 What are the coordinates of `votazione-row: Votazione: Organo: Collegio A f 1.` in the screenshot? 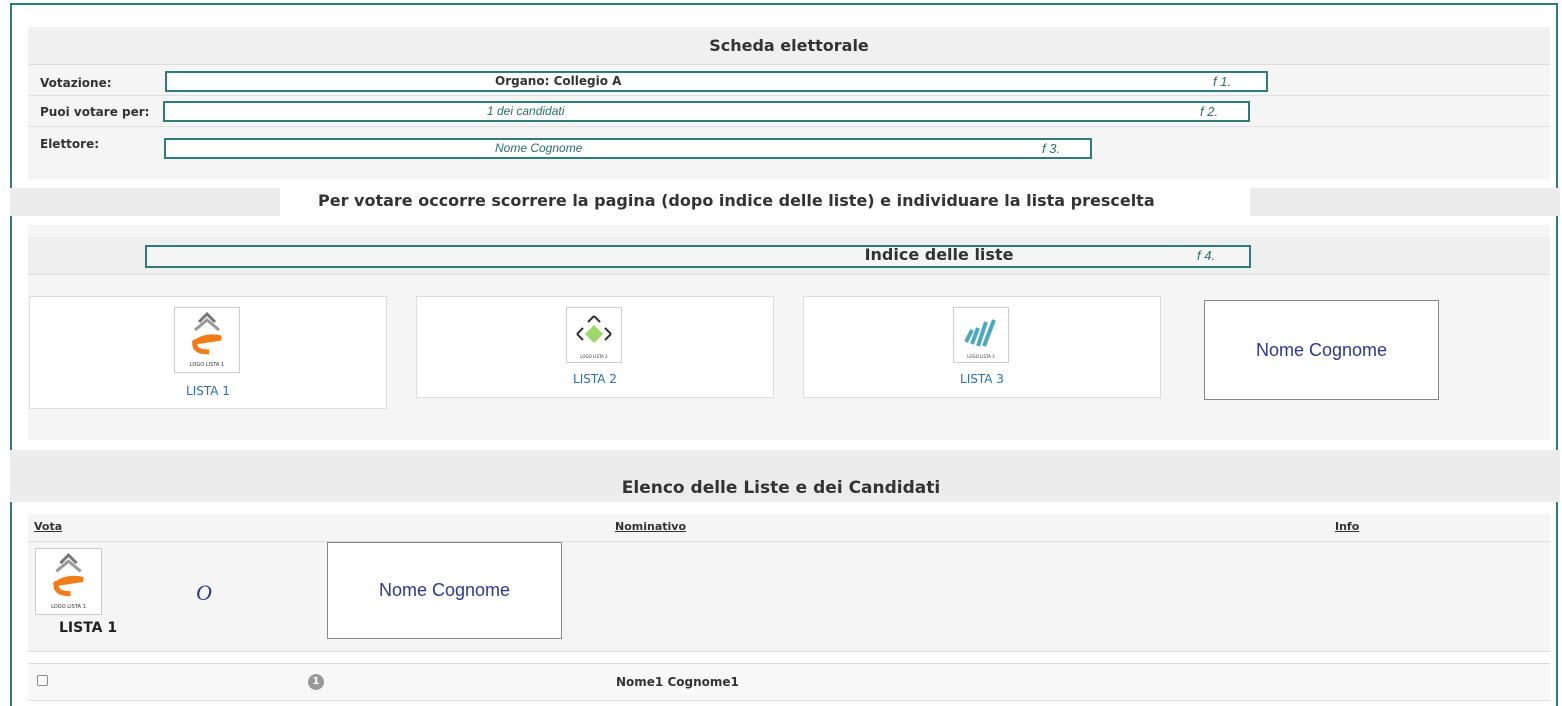 It's located at (789, 81).